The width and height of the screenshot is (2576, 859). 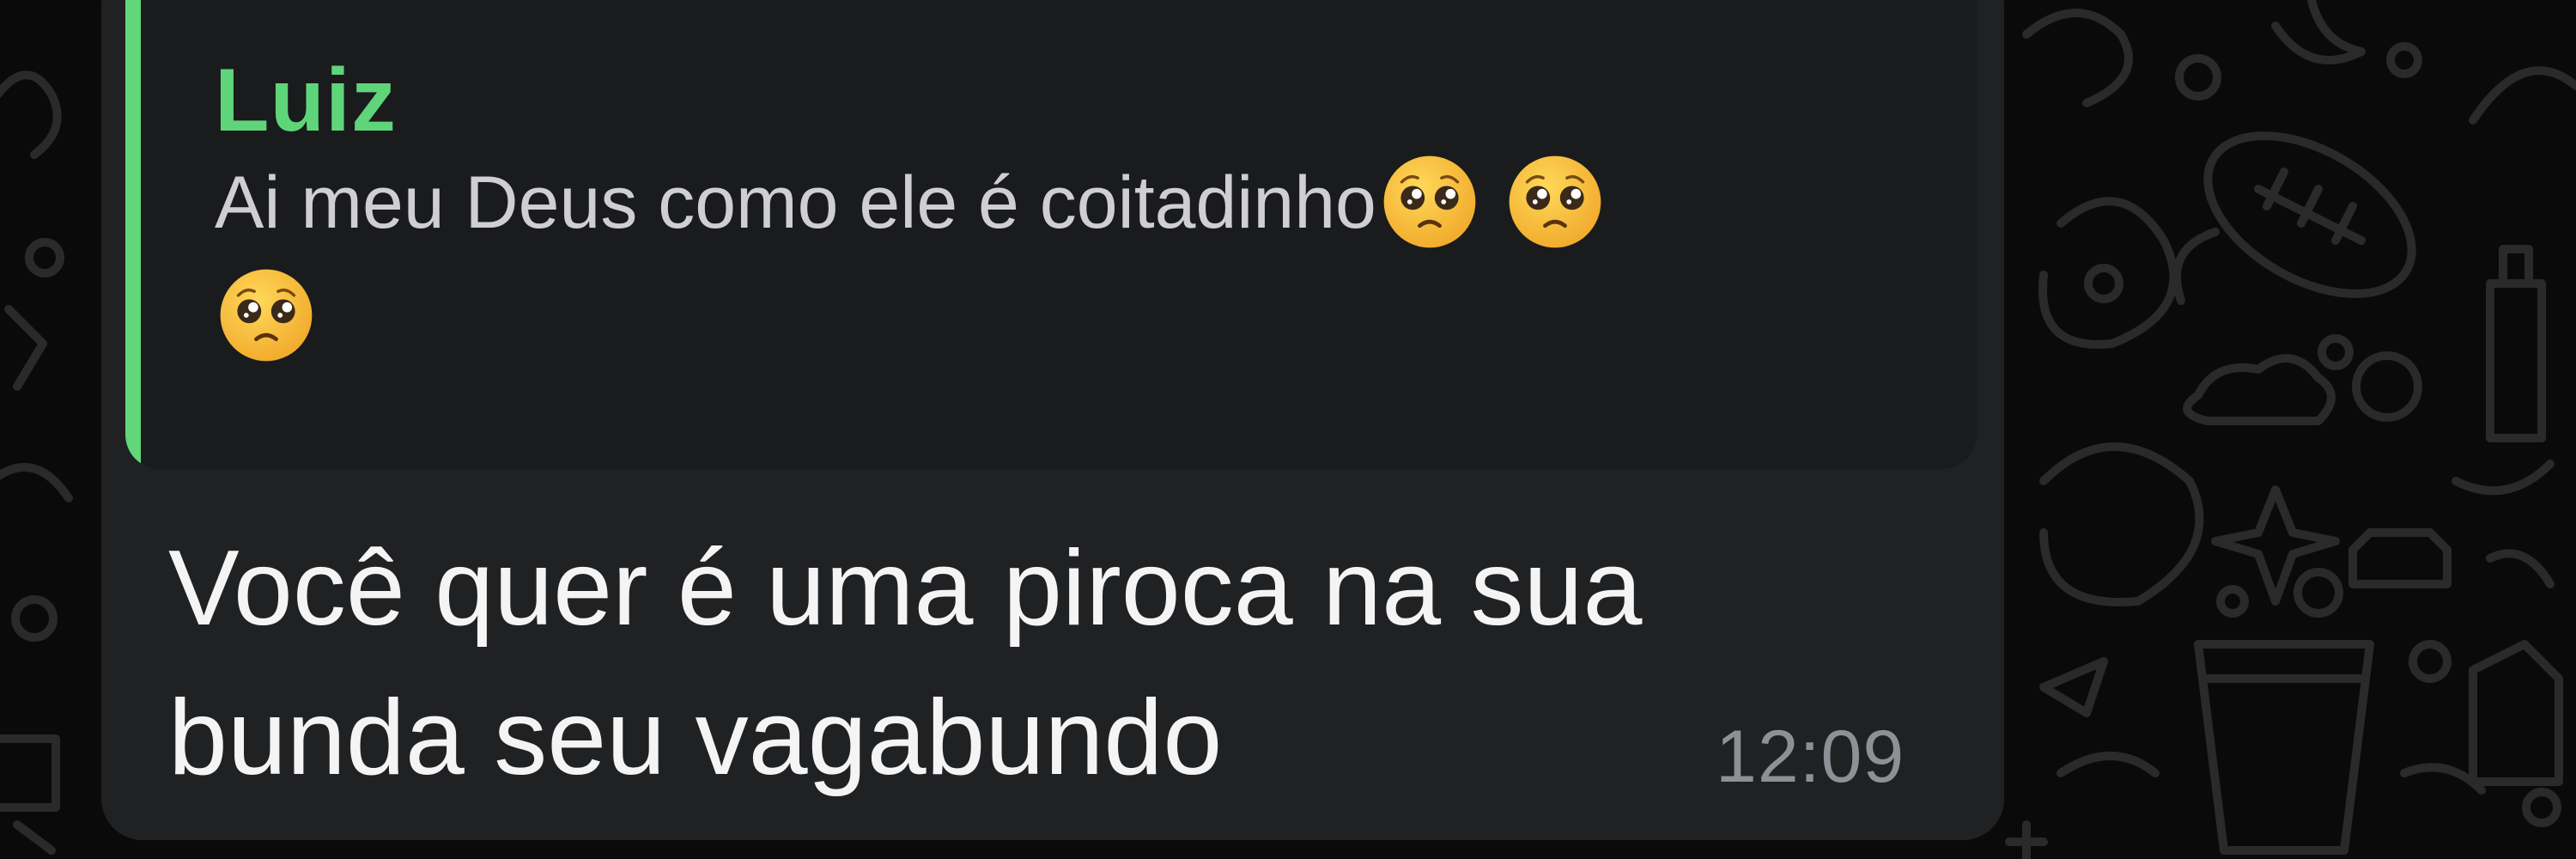 What do you see at coordinates (306, 100) in the screenshot?
I see `quote-author: Luiz` at bounding box center [306, 100].